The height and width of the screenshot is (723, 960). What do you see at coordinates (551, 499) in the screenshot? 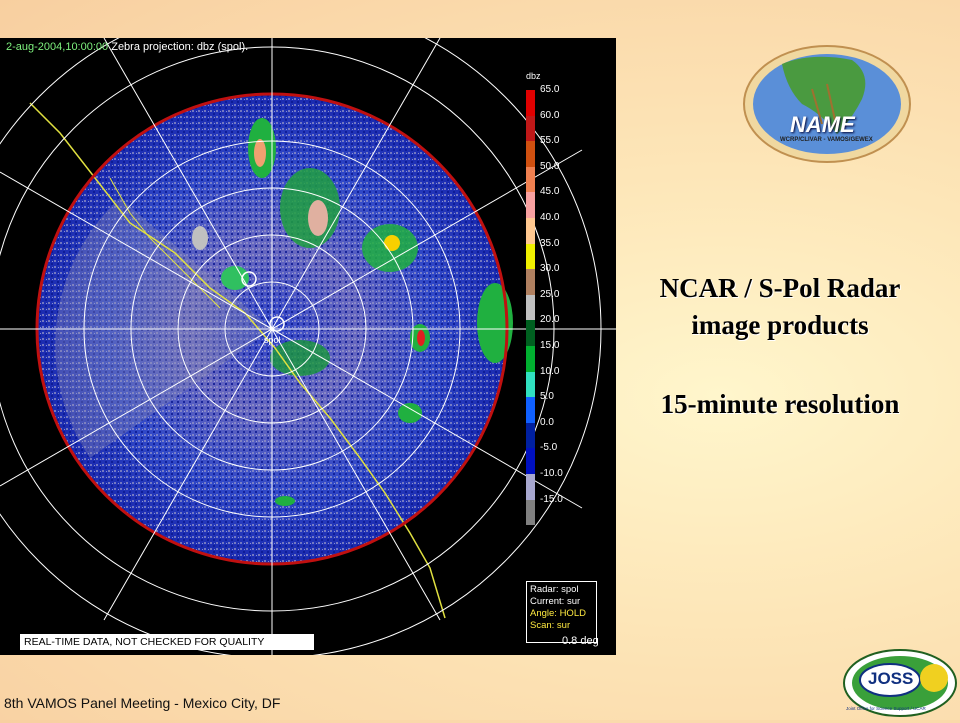
I see `color-scale-label: -15.0` at bounding box center [551, 499].